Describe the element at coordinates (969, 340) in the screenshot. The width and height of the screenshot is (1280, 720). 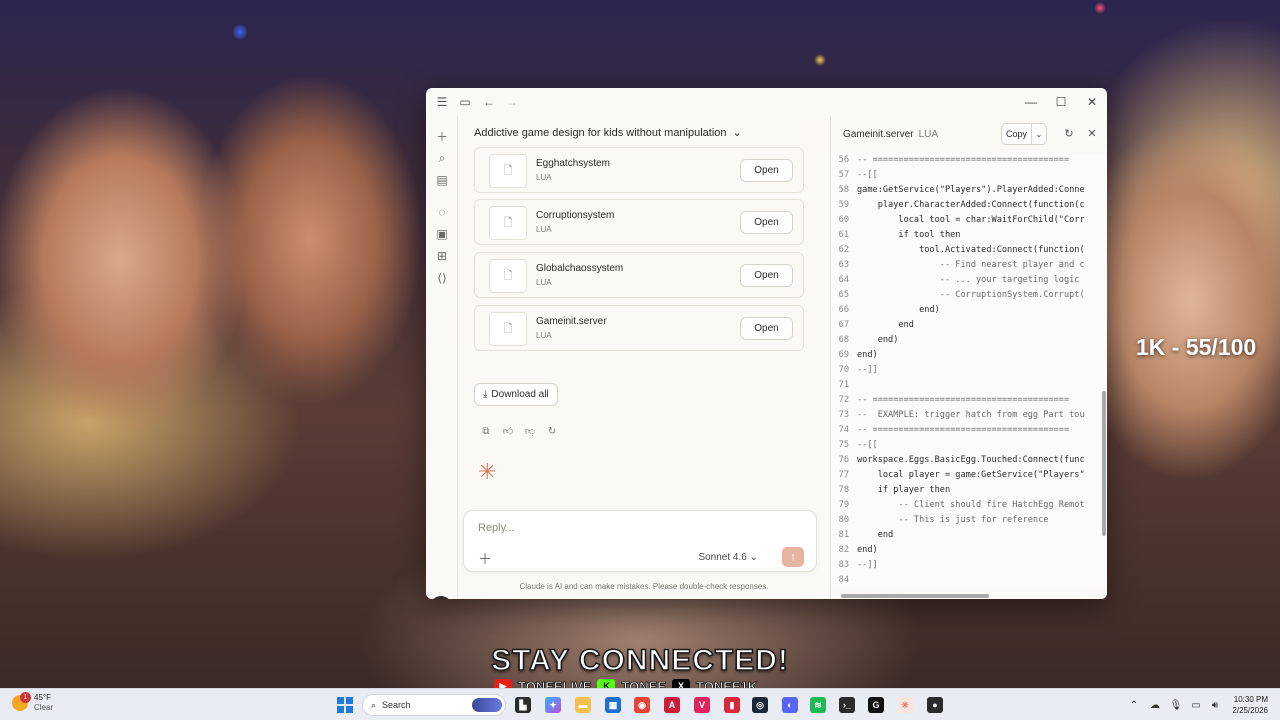
I see `code-line: 68 end)` at that location.